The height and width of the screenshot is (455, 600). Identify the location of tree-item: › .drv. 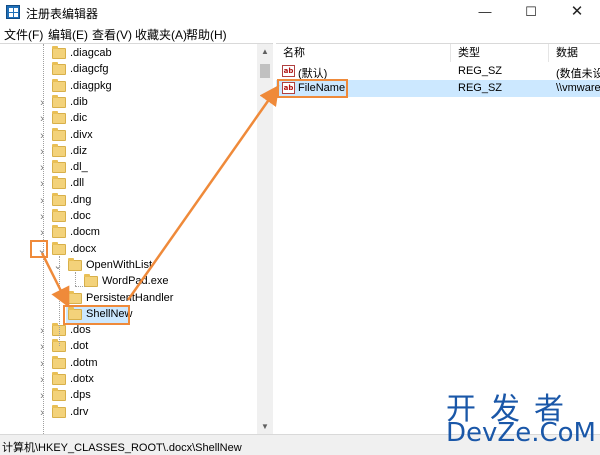
(127, 412).